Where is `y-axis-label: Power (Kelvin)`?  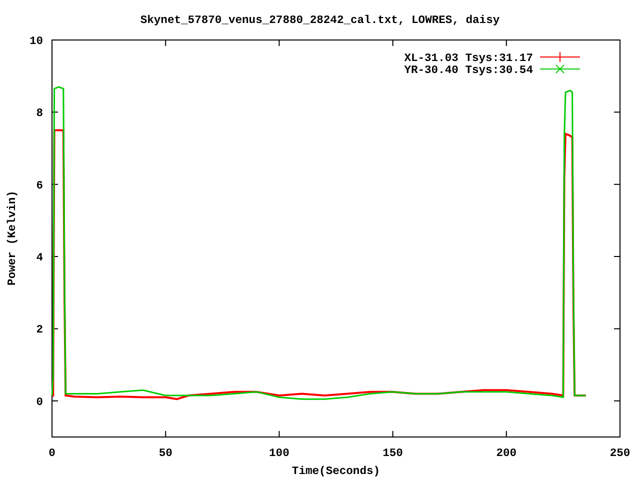 y-axis-label: Power (Kelvin) is located at coordinates (13, 238).